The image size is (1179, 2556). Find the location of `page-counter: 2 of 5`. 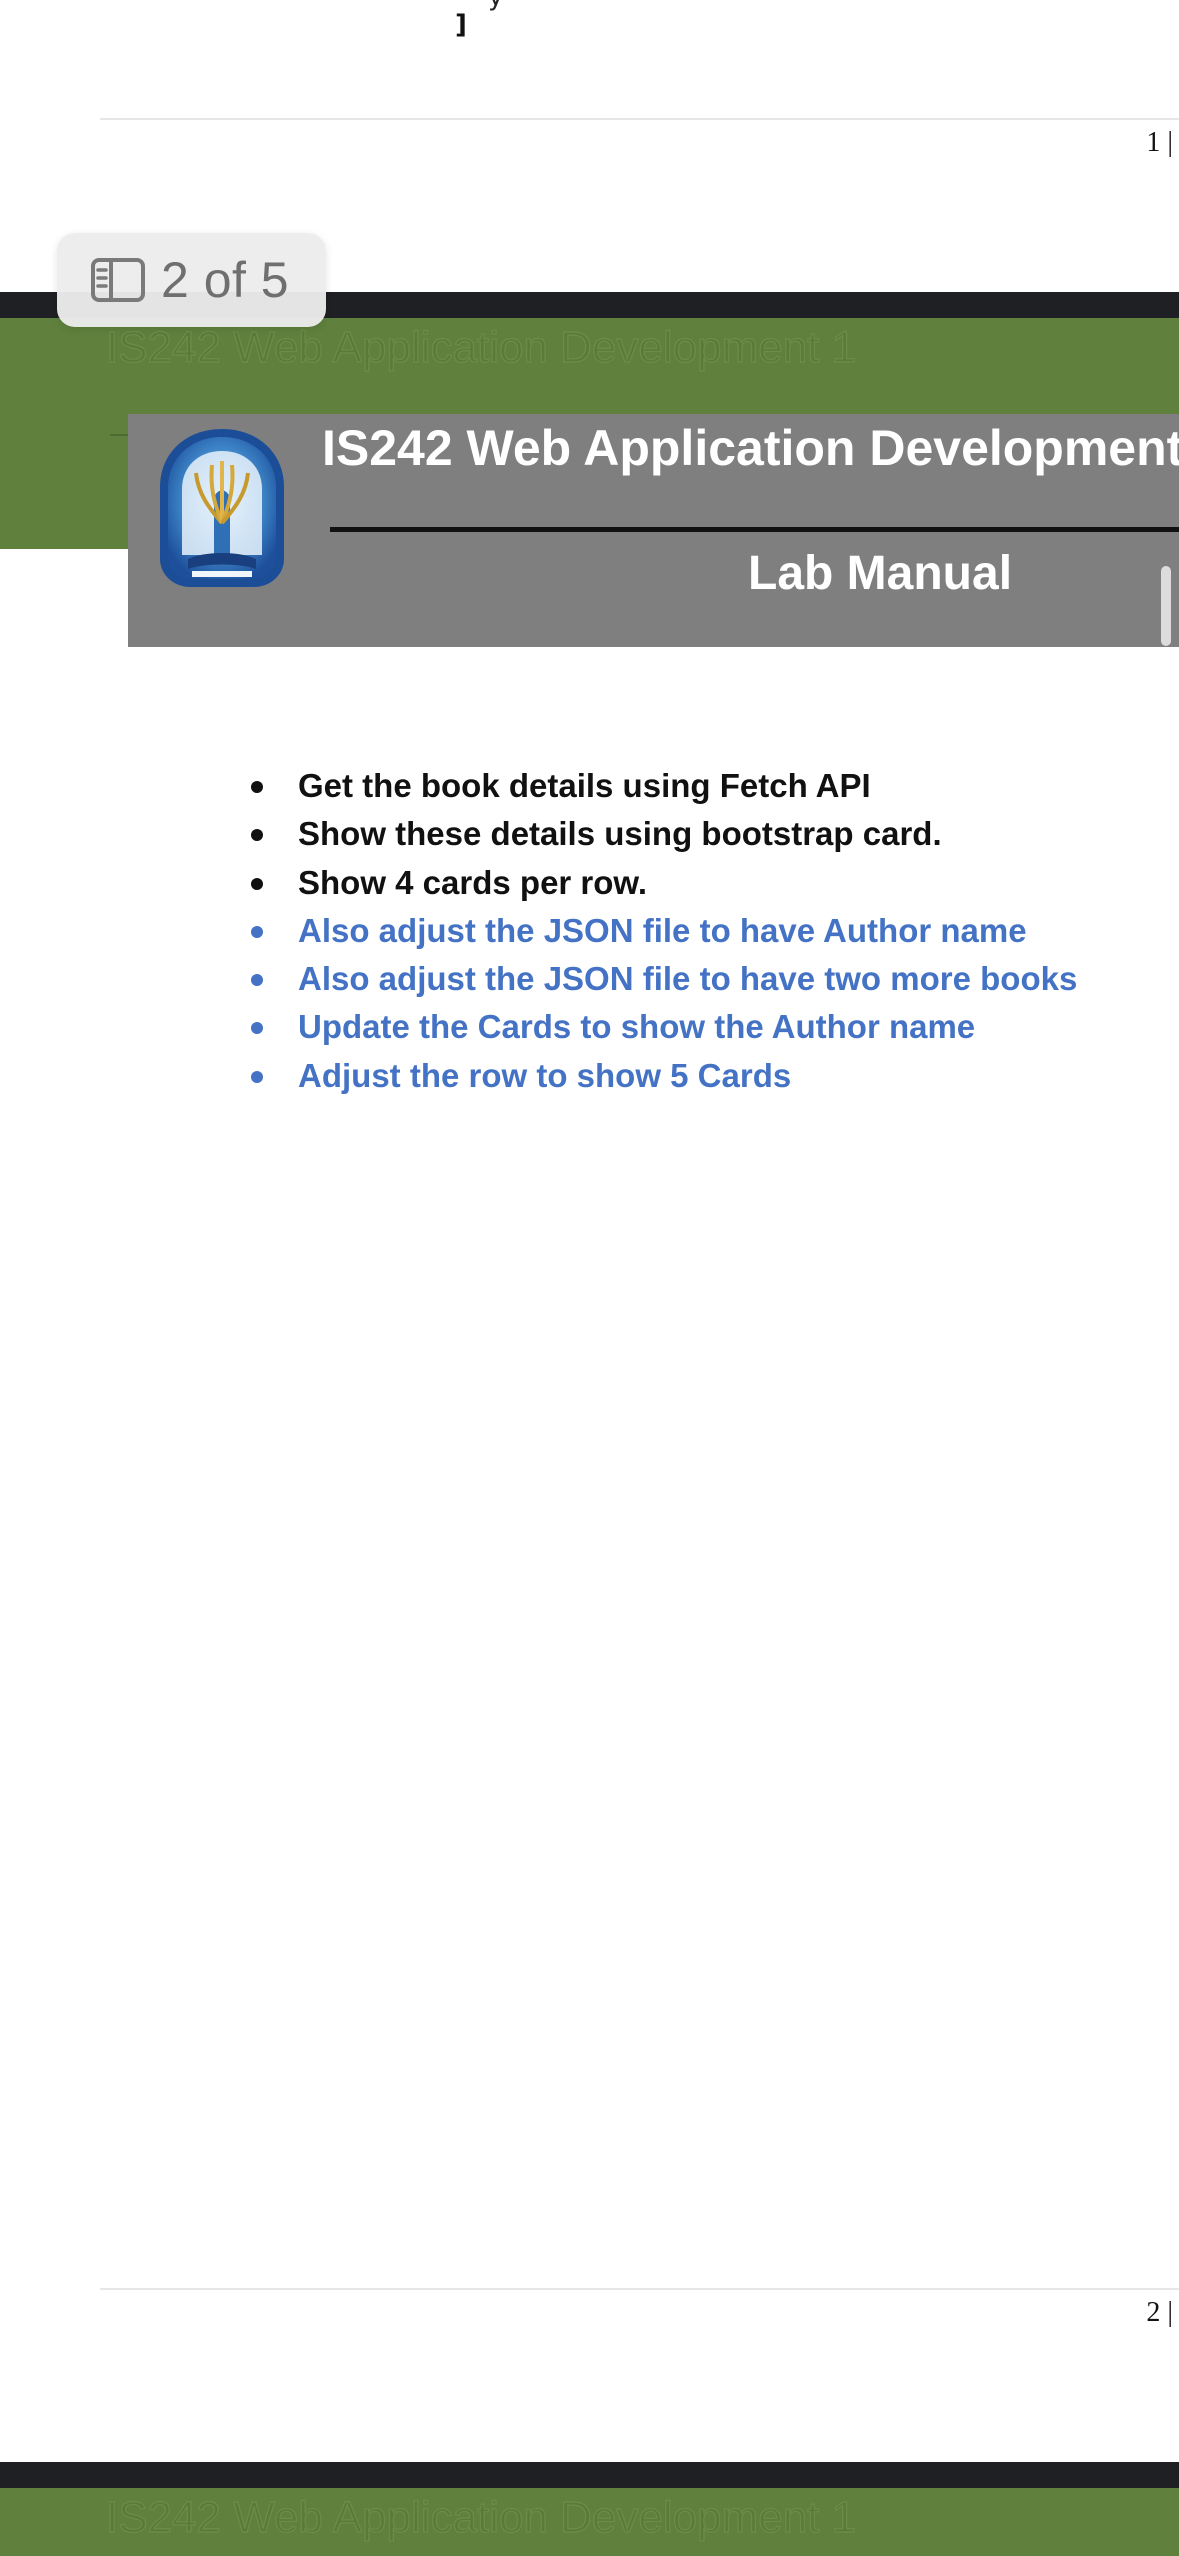

page-counter: 2 of 5 is located at coordinates (191, 280).